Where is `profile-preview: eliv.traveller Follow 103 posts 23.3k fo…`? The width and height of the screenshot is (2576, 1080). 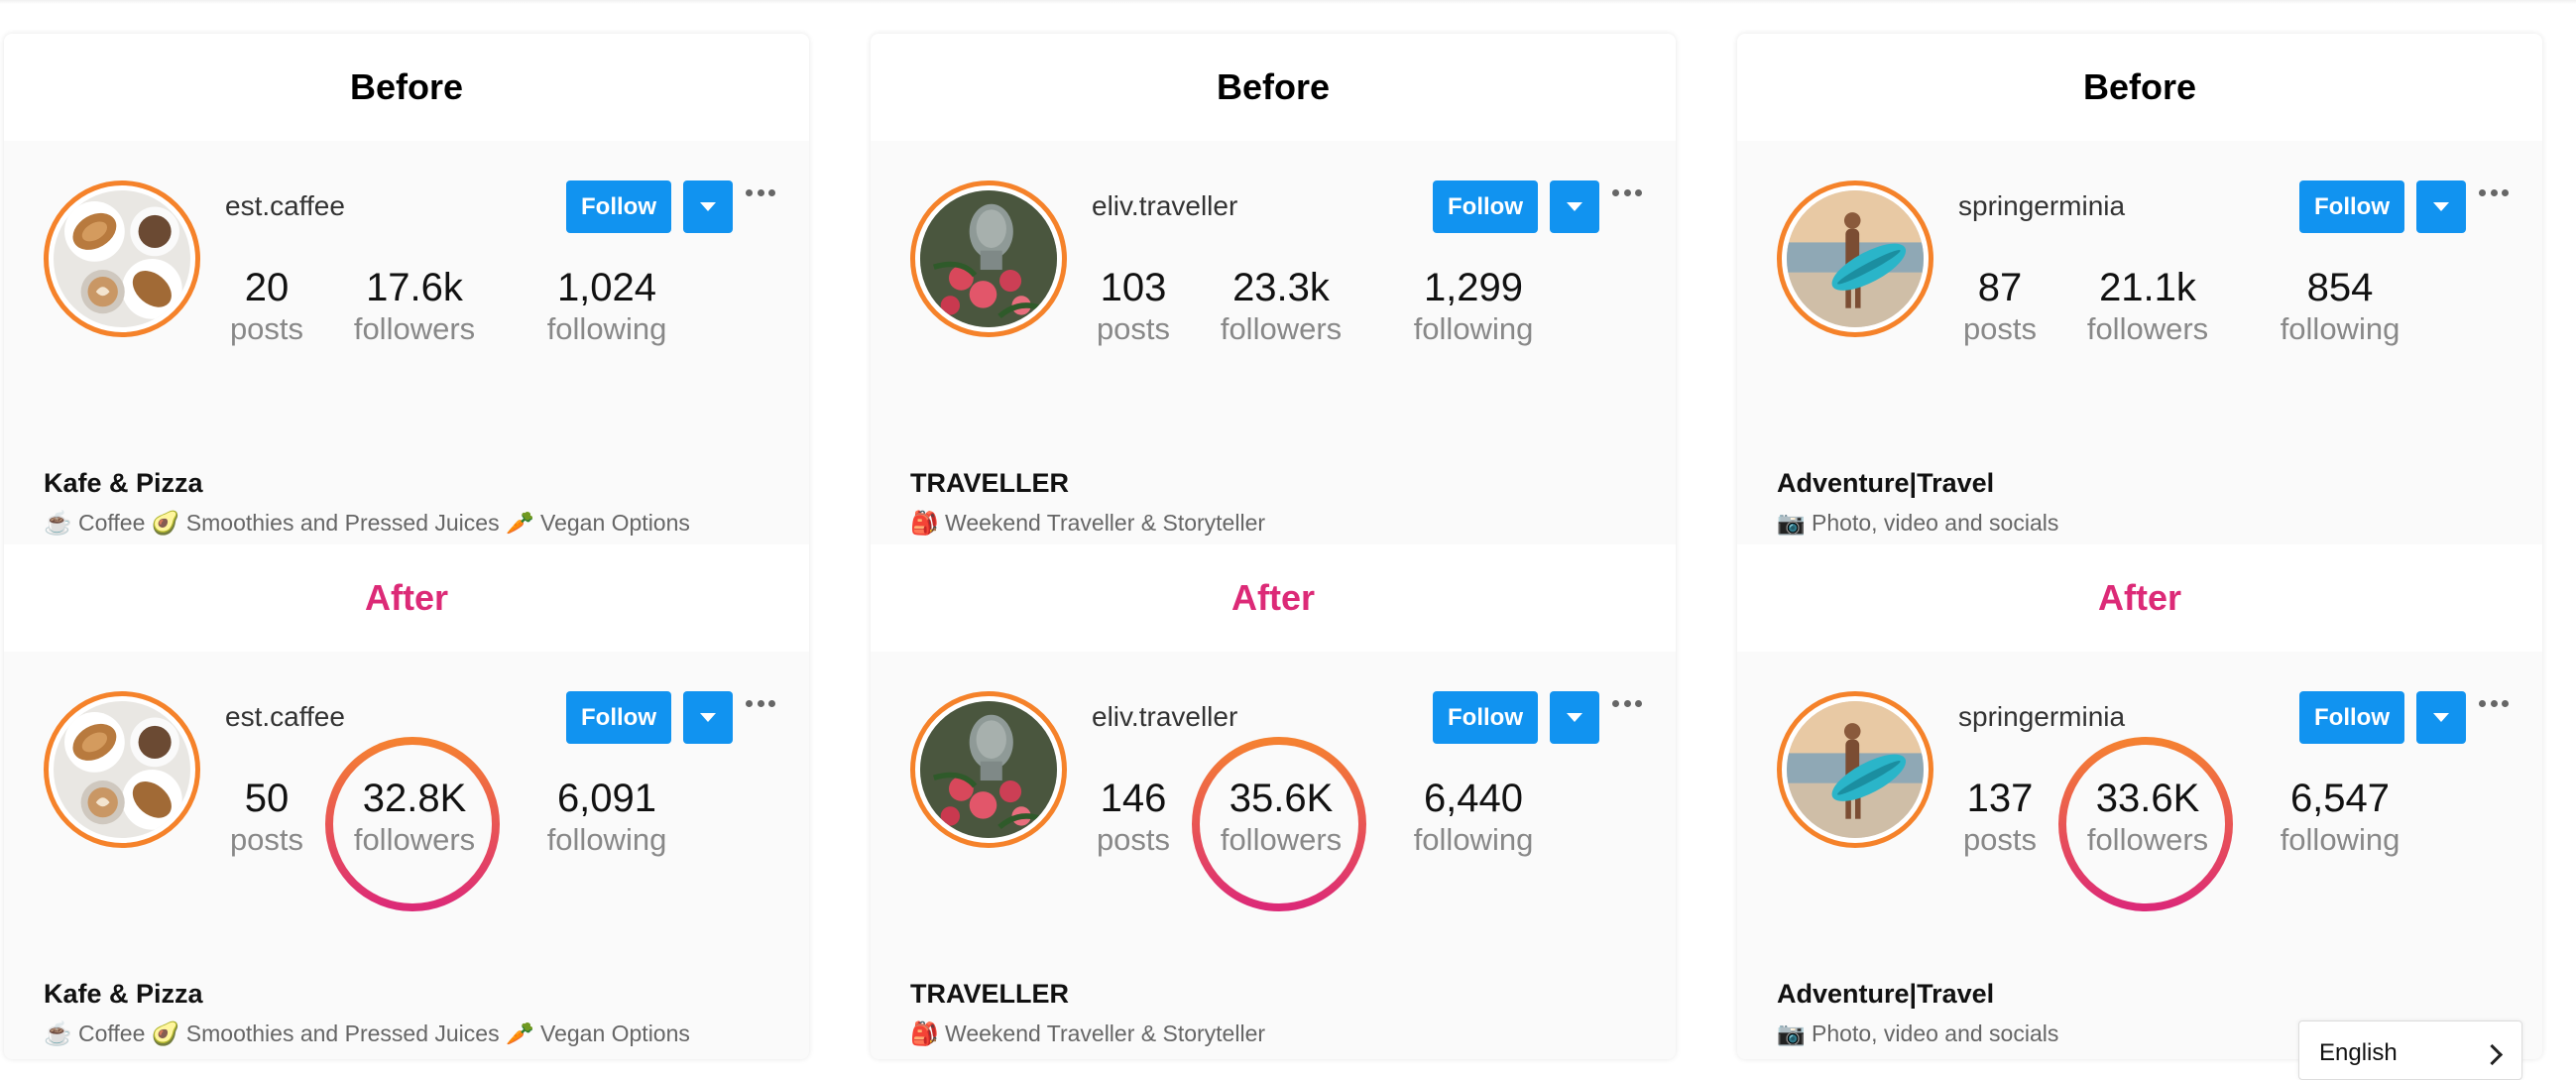
profile-preview: eliv.traveller Follow 103 posts 23.3k fo… is located at coordinates (1273, 344).